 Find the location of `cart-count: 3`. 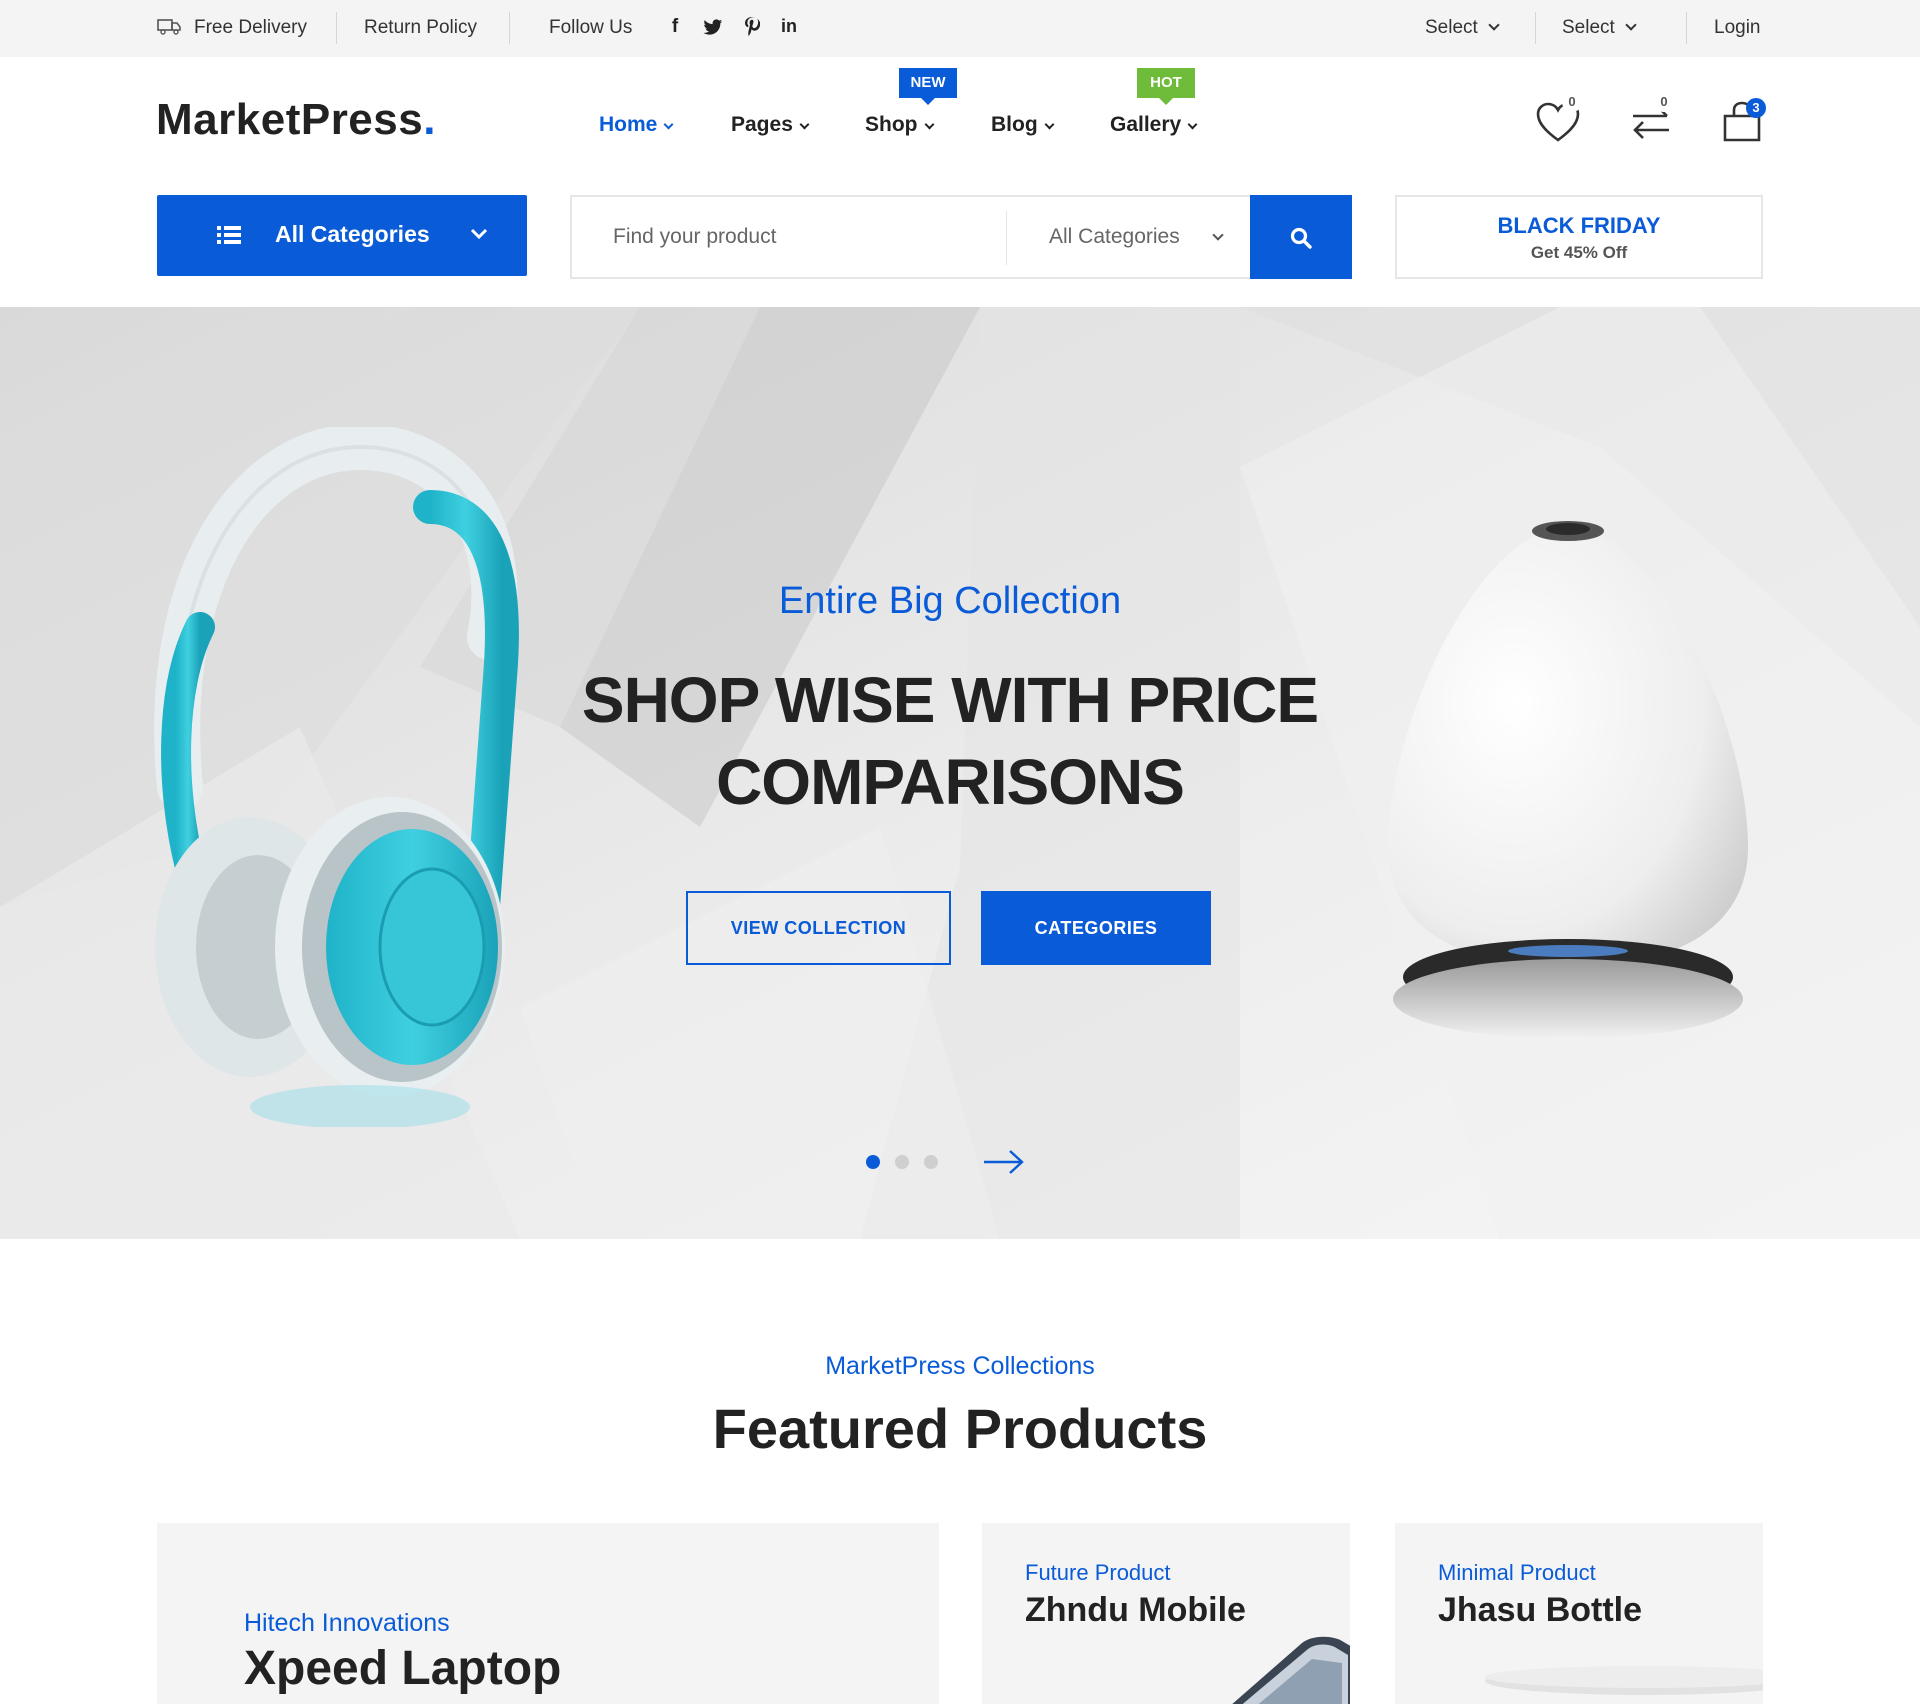

cart-count: 3 is located at coordinates (1756, 108).